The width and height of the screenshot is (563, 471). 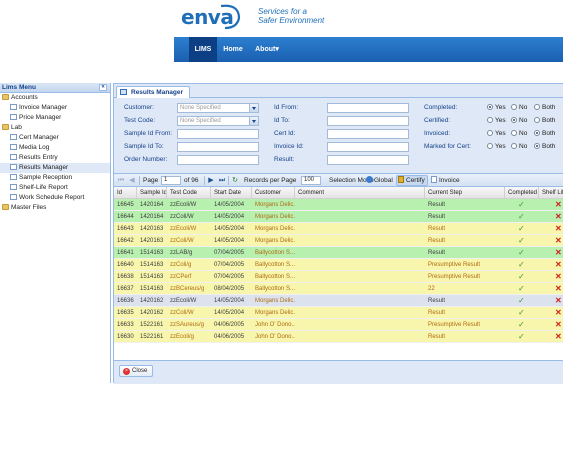 What do you see at coordinates (55, 158) in the screenshot?
I see `sidebar-item: Results Entry` at bounding box center [55, 158].